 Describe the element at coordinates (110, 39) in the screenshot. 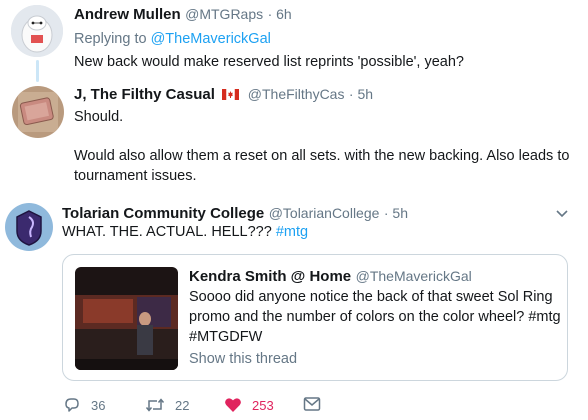

I see `replying-prefix: Replying to` at that location.